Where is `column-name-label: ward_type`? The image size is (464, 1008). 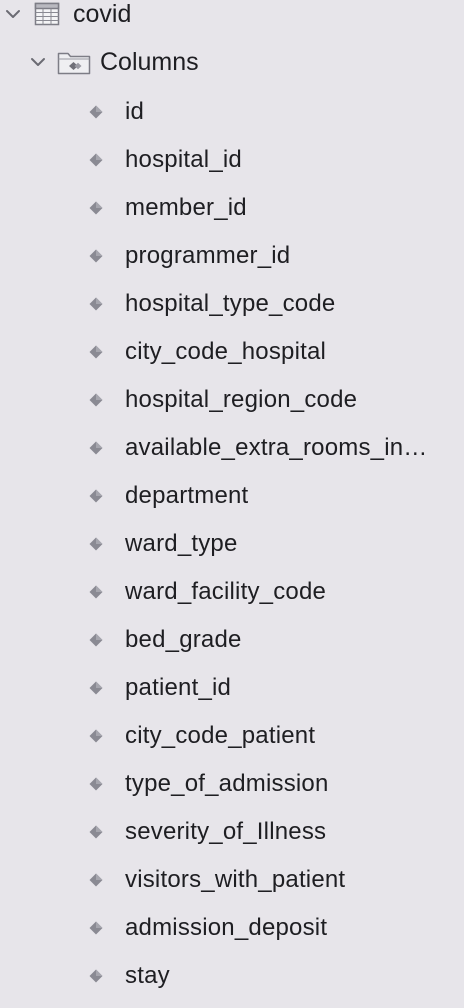 column-name-label: ward_type is located at coordinates (181, 543).